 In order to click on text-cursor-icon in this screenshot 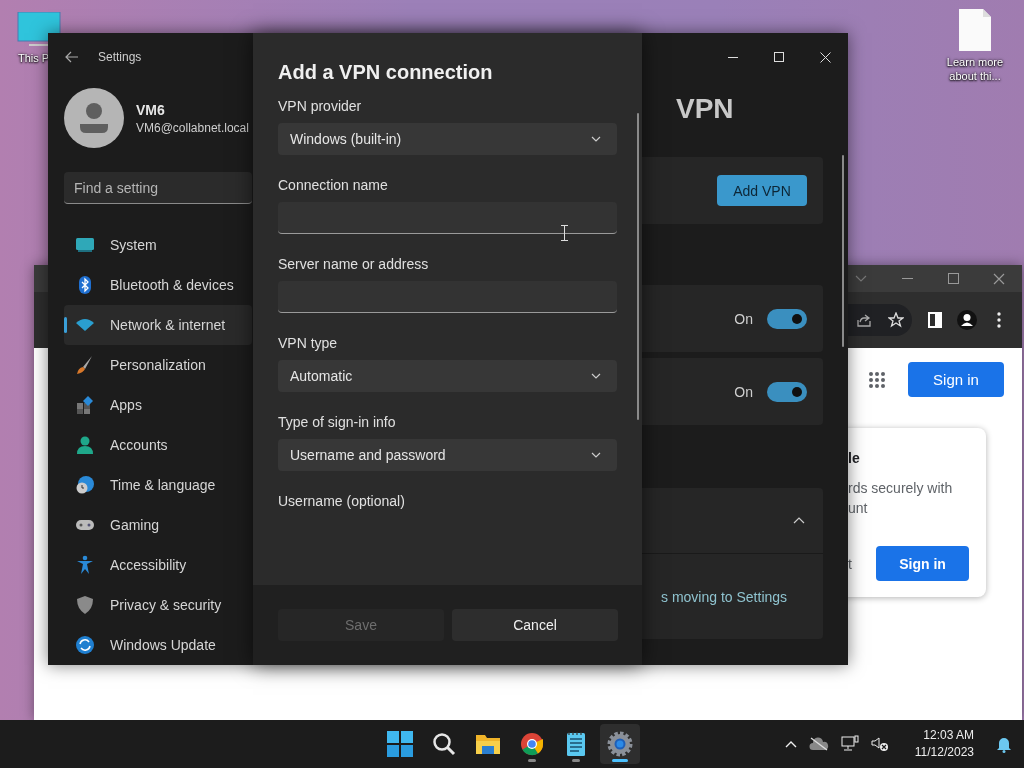, I will do `click(564, 233)`.